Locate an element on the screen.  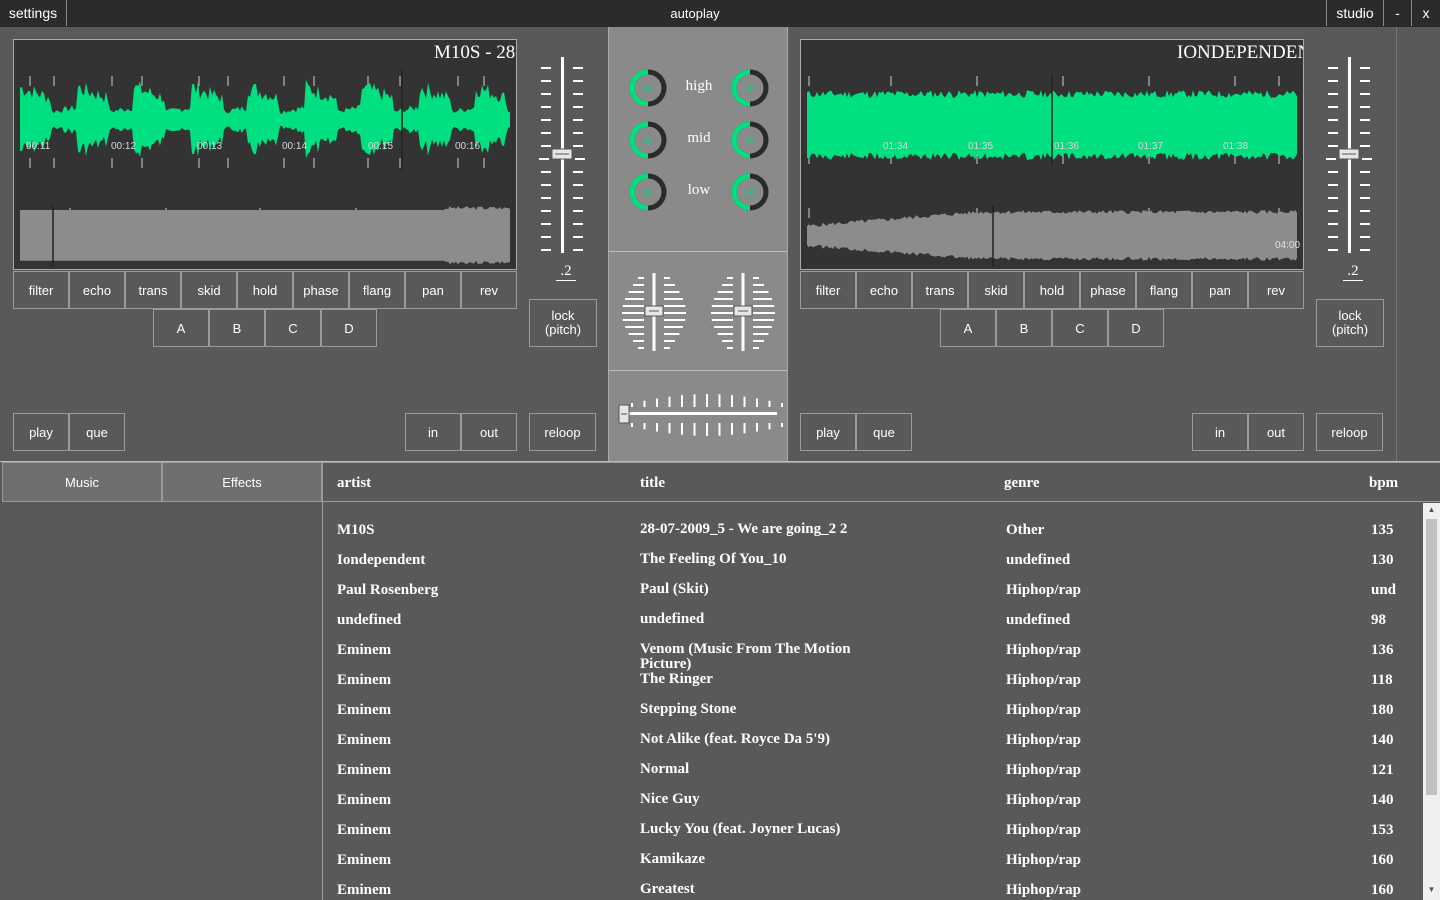
track-row: Paul Rosenberg Paul (Skit) Hiphop/rap und is located at coordinates (872, 591).